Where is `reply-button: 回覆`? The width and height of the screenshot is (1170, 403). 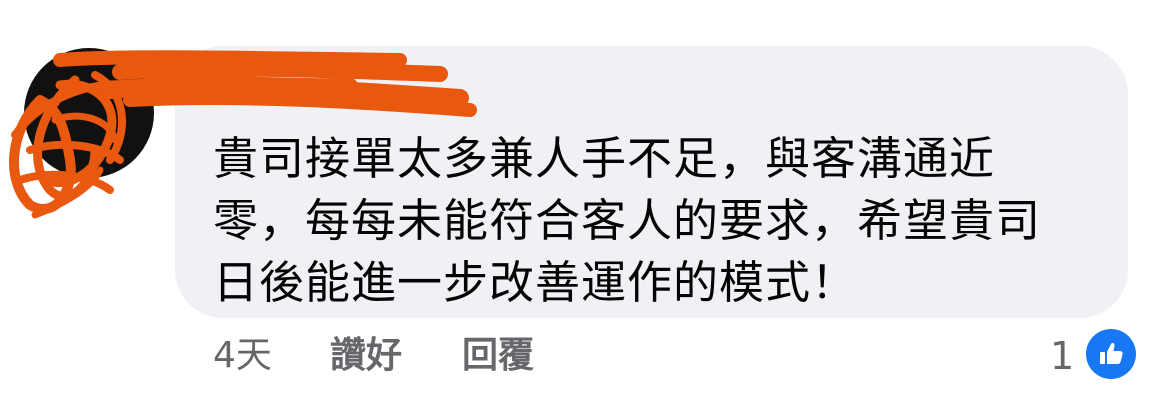
reply-button: 回覆 is located at coordinates (498, 356).